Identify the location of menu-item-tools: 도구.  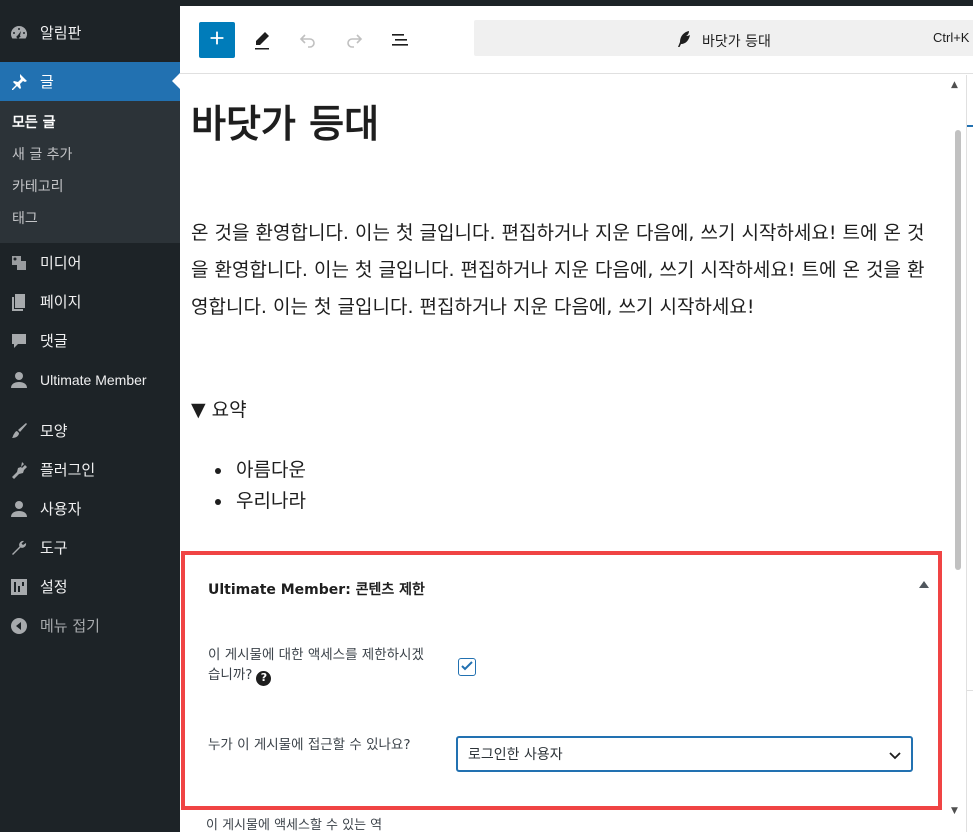
(90, 547).